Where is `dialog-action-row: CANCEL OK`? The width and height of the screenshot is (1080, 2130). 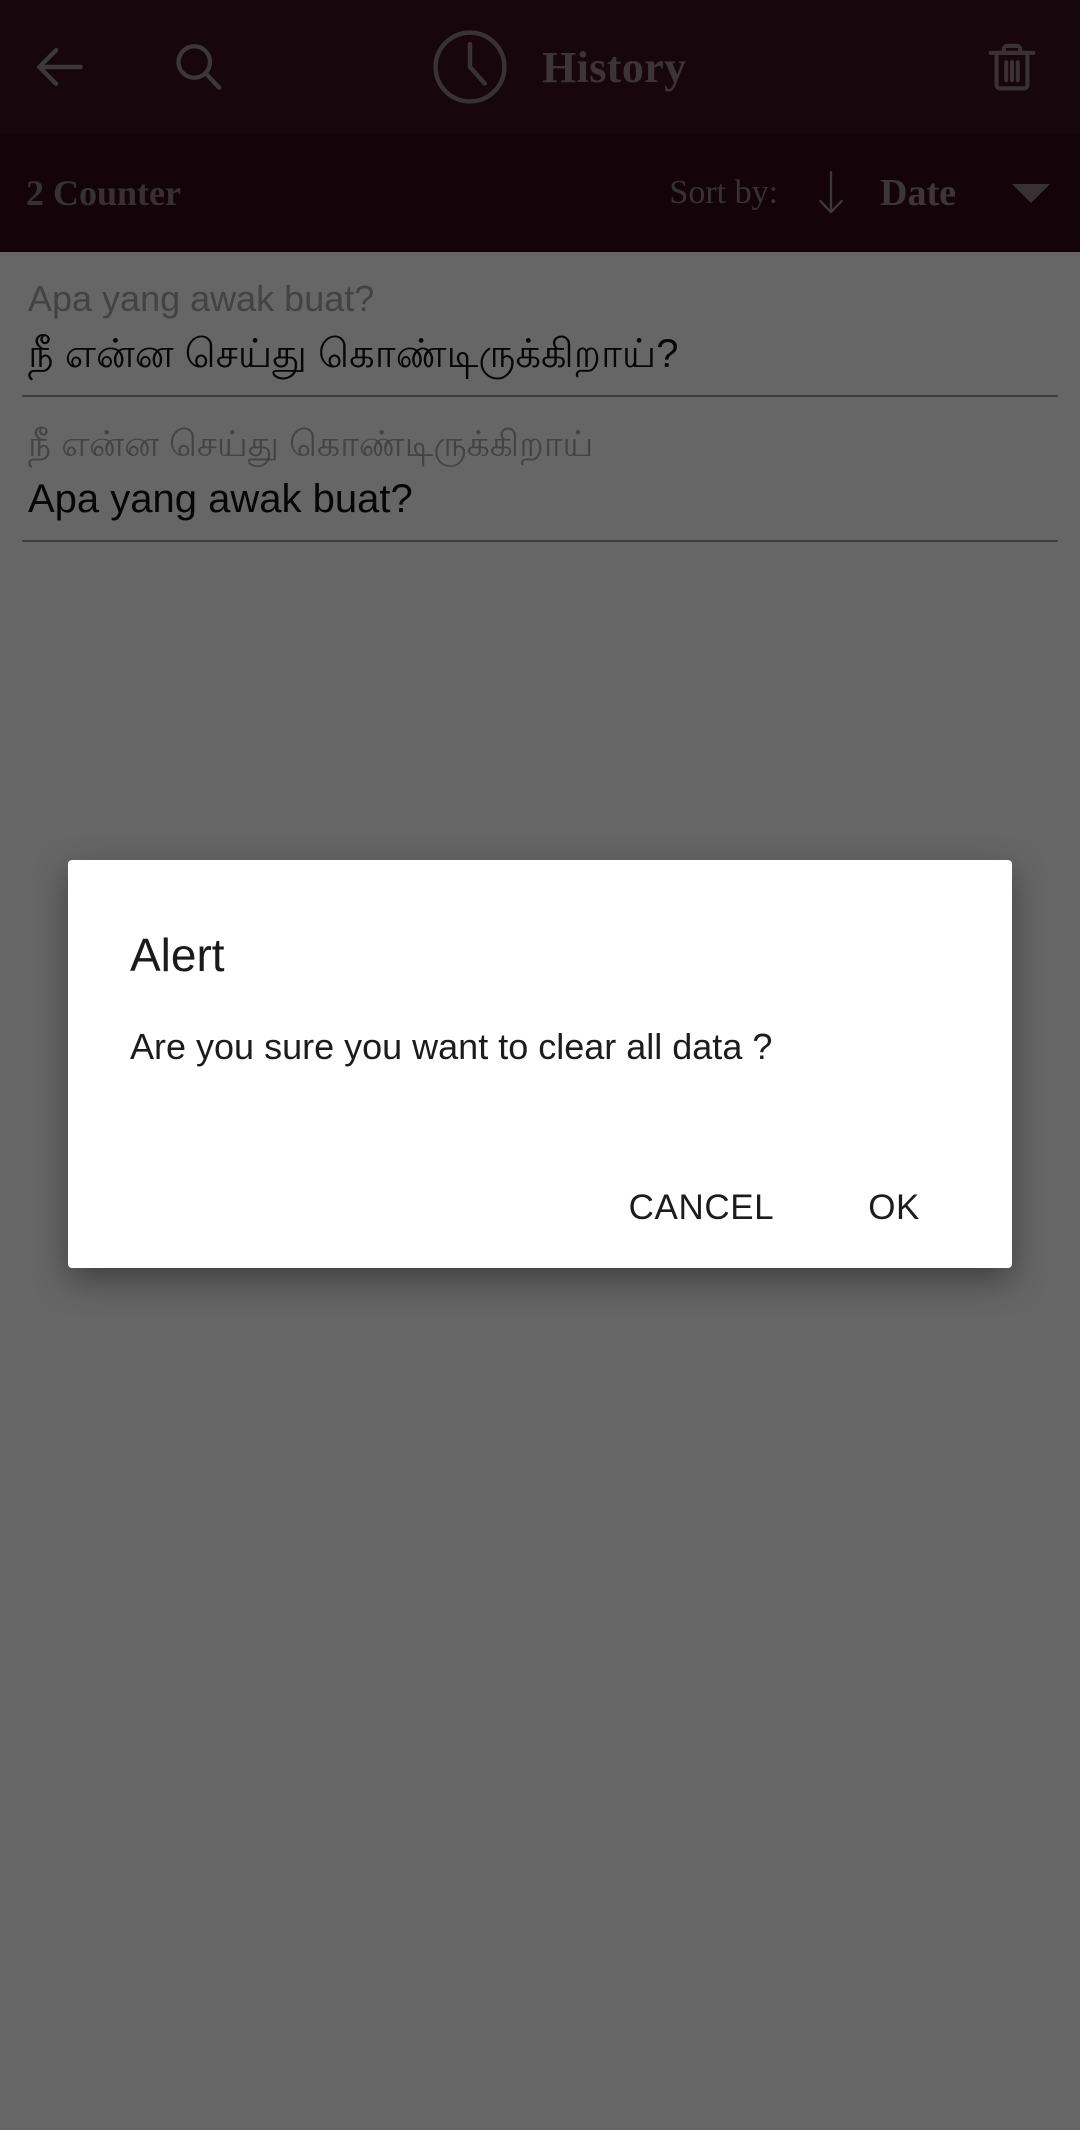
dialog-action-row: CANCEL OK is located at coordinates (540, 1208).